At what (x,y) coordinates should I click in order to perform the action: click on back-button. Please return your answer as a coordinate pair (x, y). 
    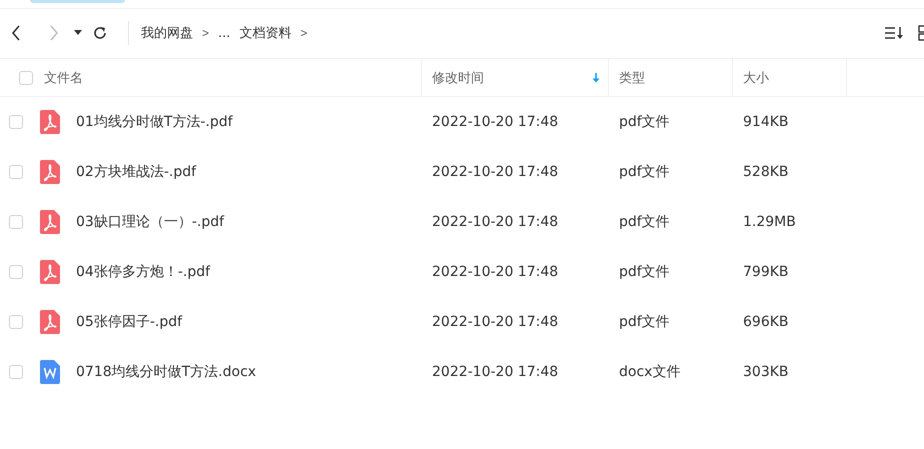
    Looking at the image, I should click on (16, 33).